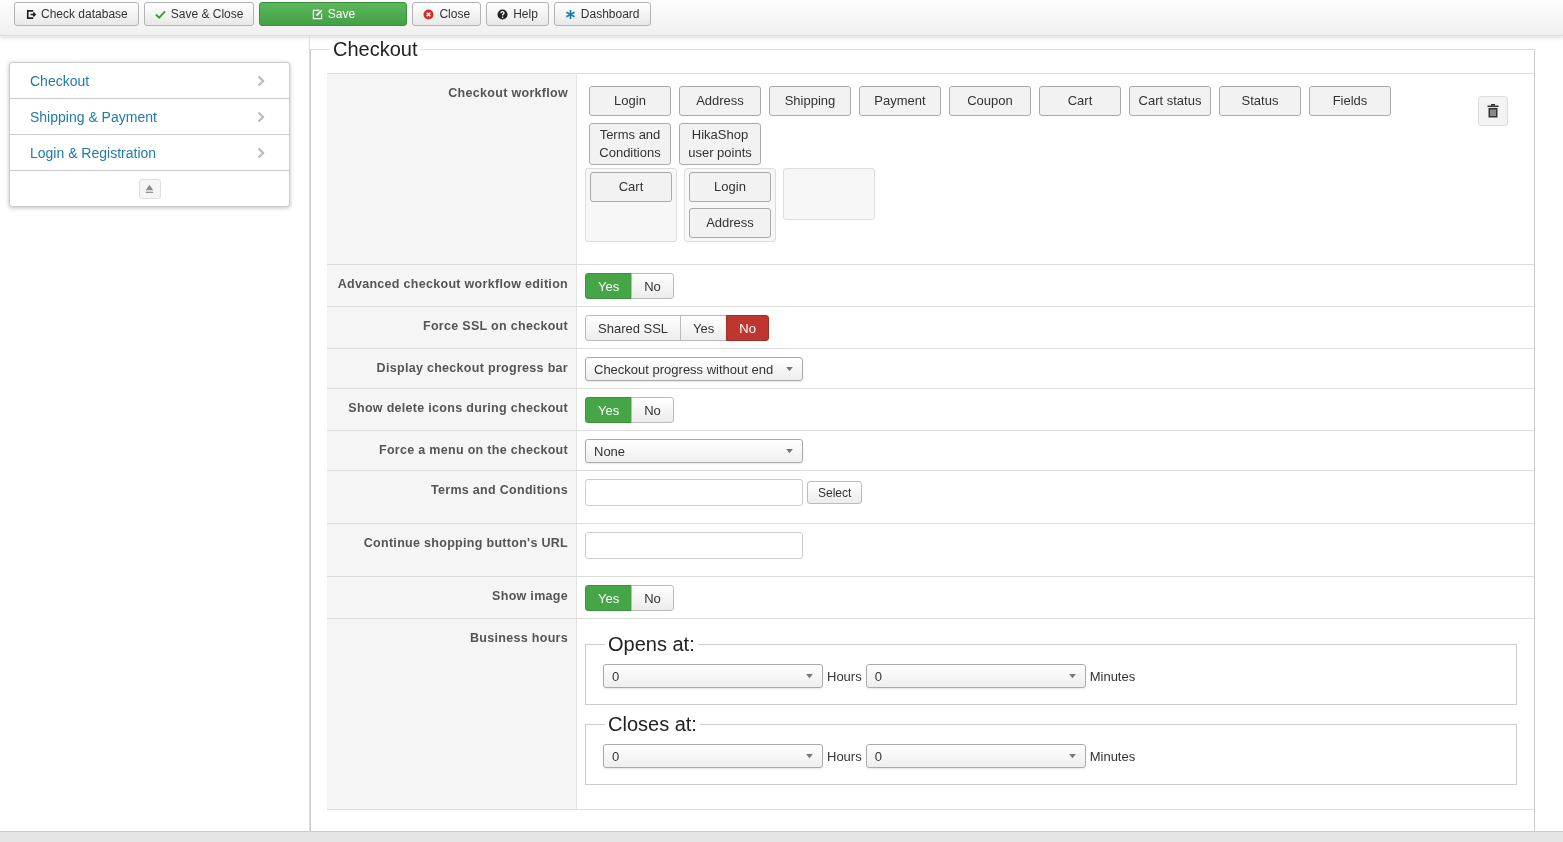 The width and height of the screenshot is (1563, 842). What do you see at coordinates (447, 14) in the screenshot?
I see `toolbar-button: Close` at bounding box center [447, 14].